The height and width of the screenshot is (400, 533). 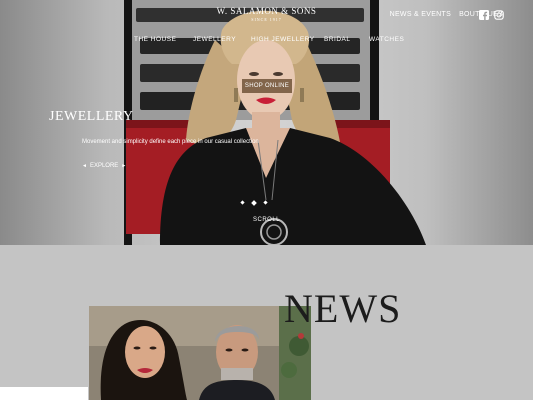 I want to click on slider-dot-active, so click(x=254, y=203).